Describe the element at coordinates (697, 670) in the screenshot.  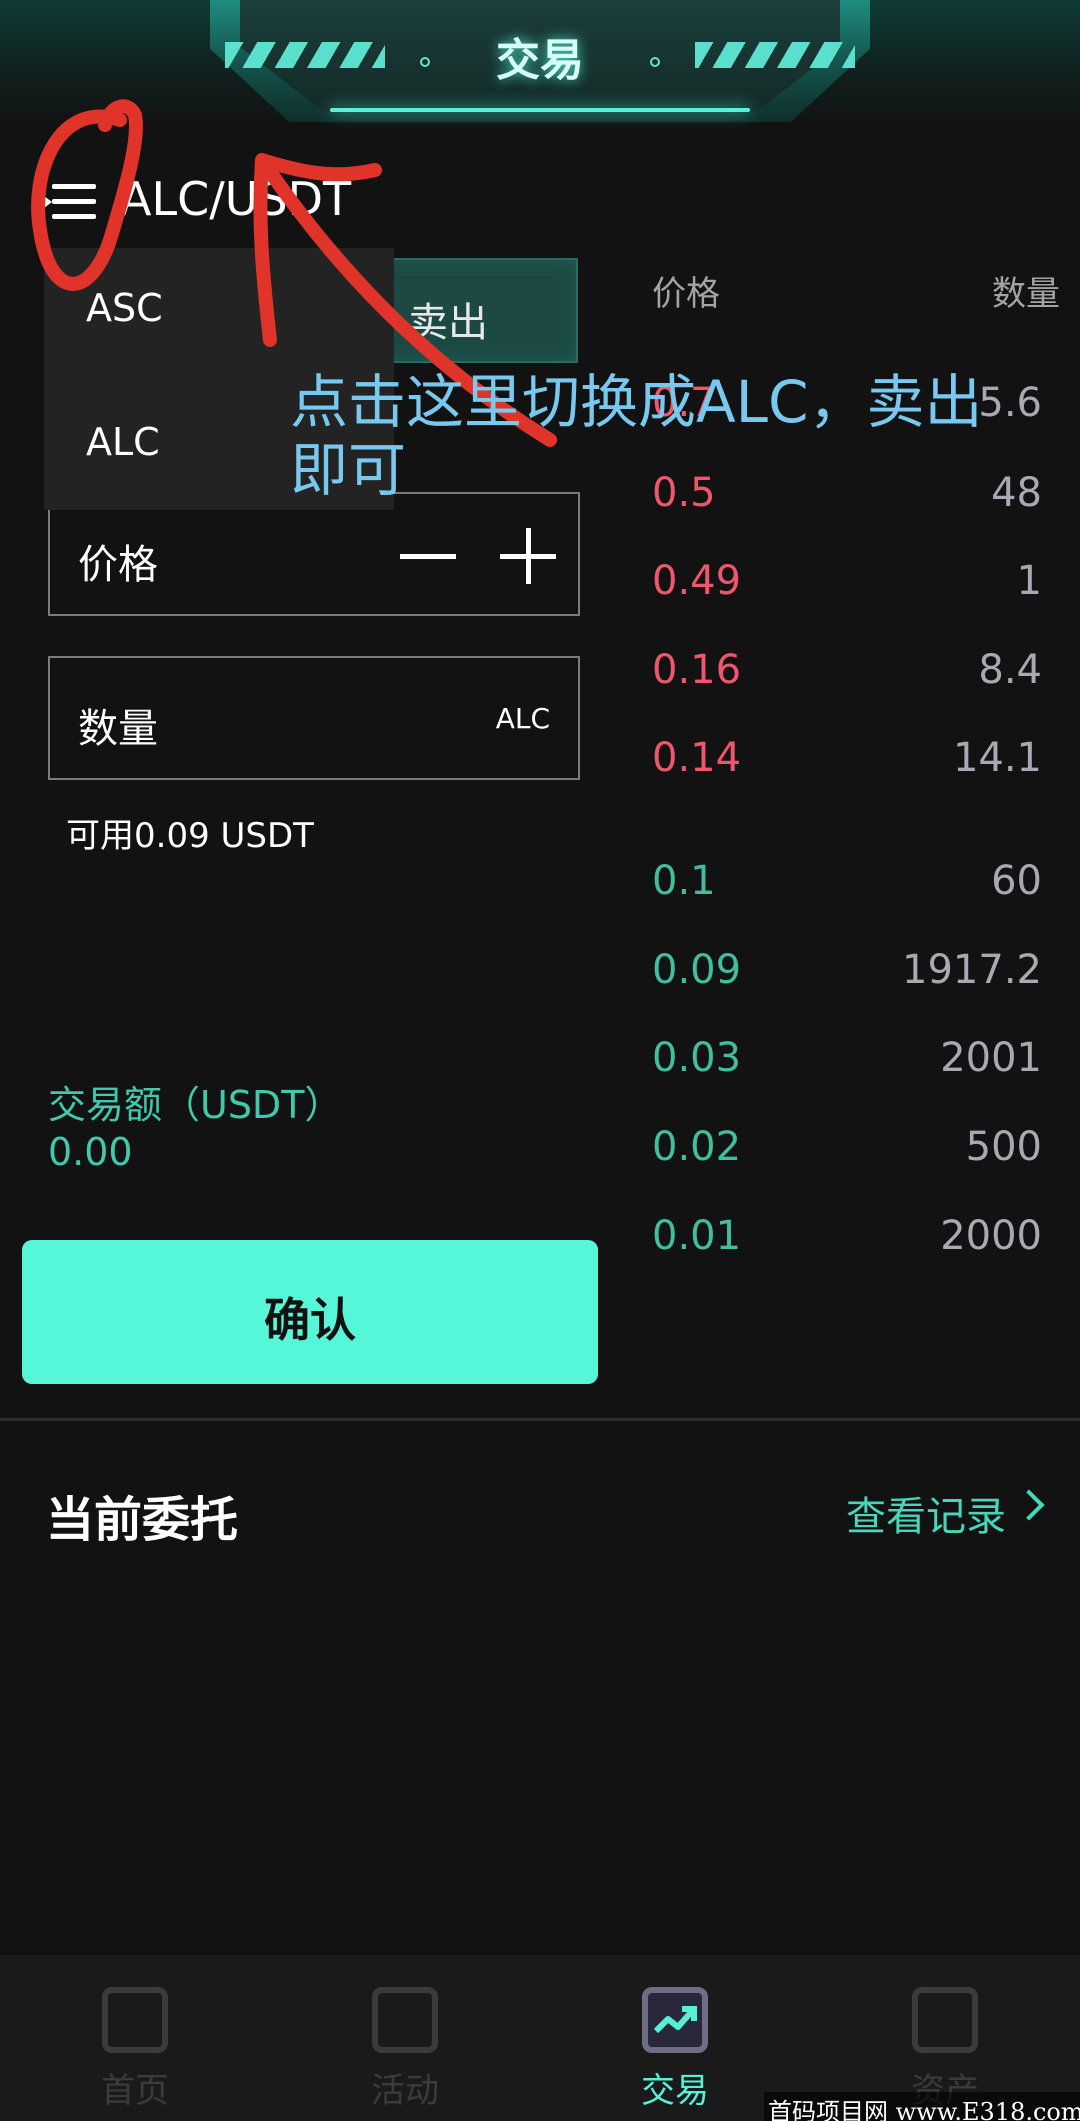
I see `ask-price: 0.16` at that location.